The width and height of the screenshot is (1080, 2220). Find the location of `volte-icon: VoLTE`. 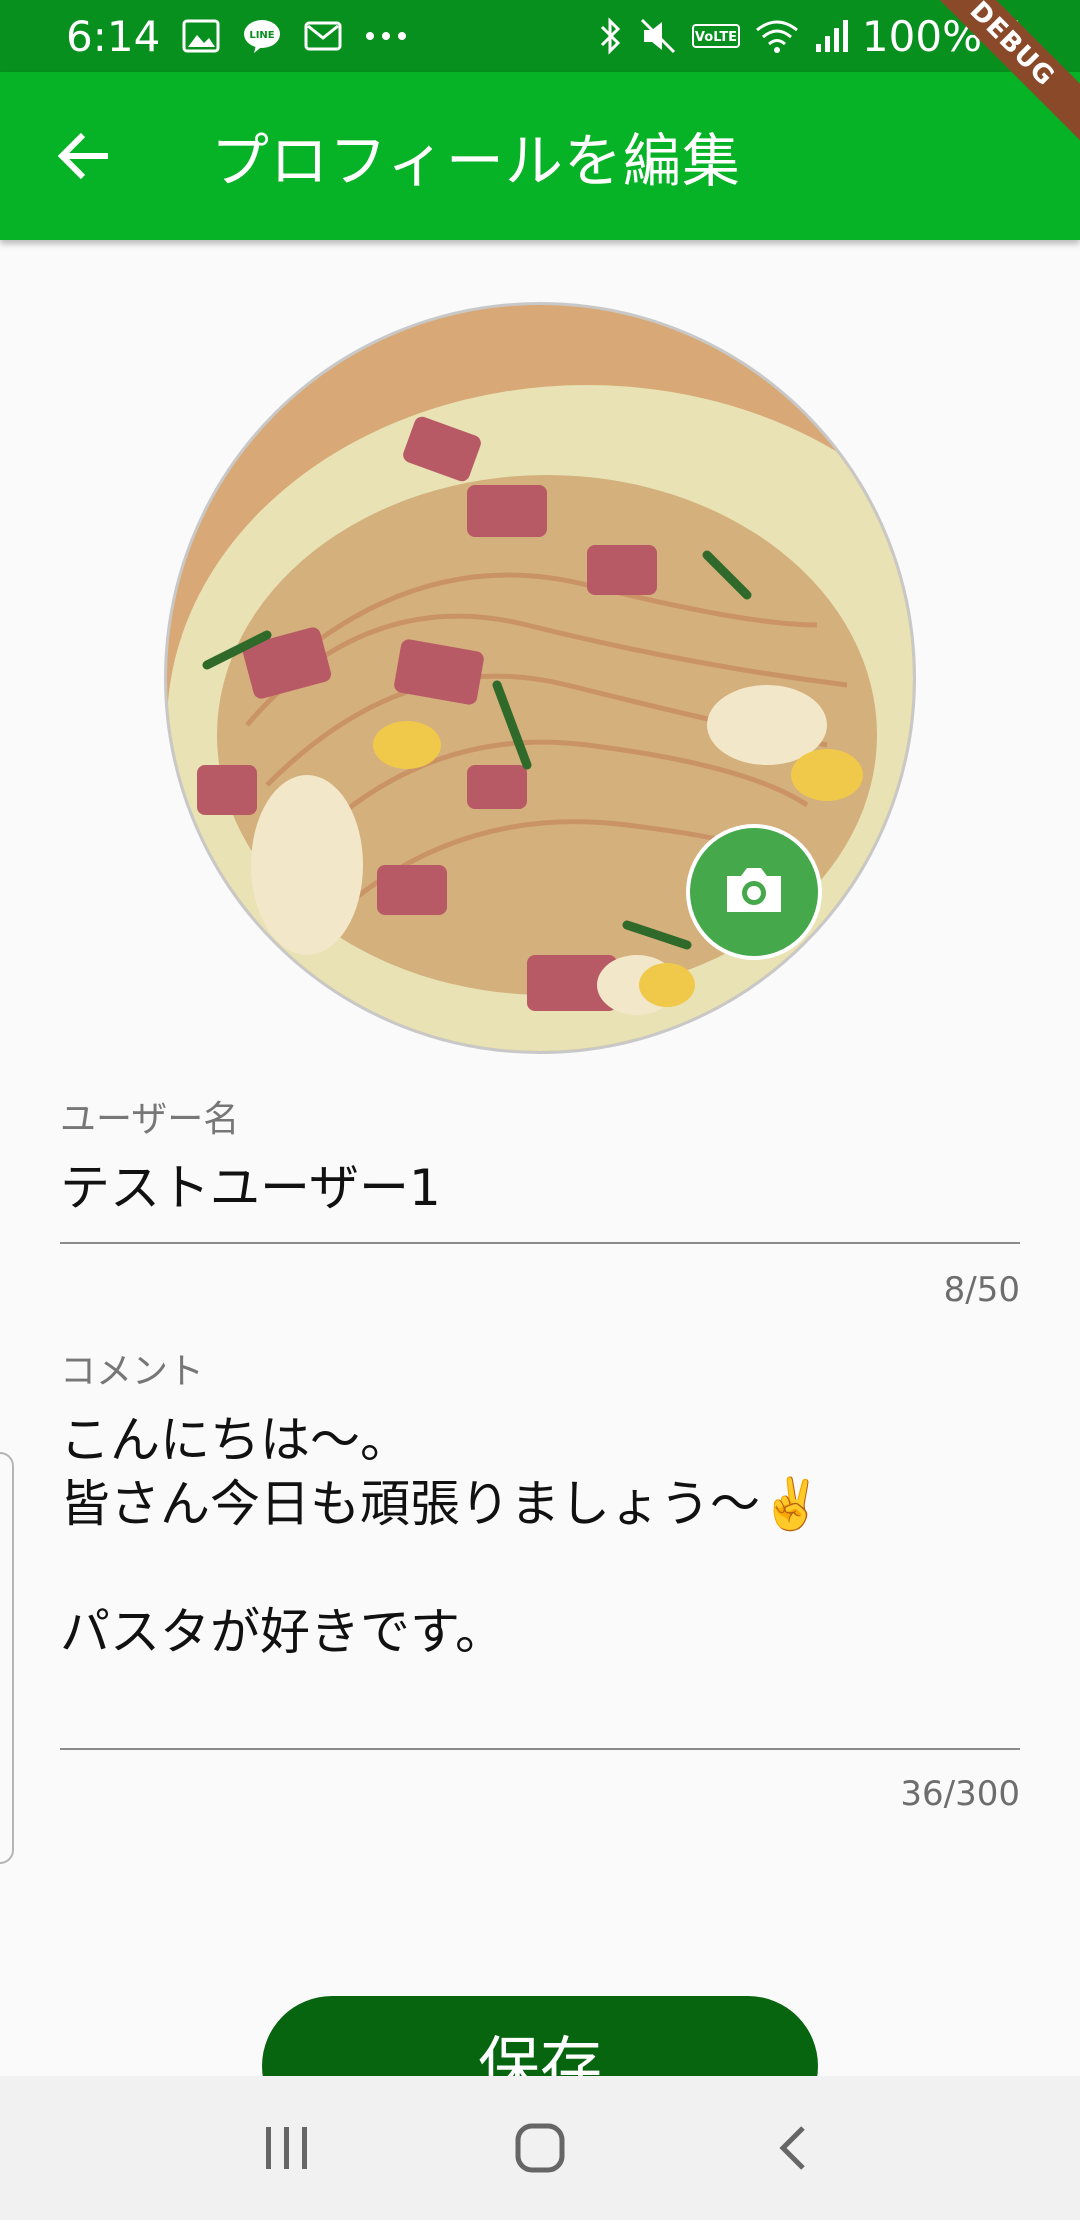

volte-icon: VoLTE is located at coordinates (715, 36).